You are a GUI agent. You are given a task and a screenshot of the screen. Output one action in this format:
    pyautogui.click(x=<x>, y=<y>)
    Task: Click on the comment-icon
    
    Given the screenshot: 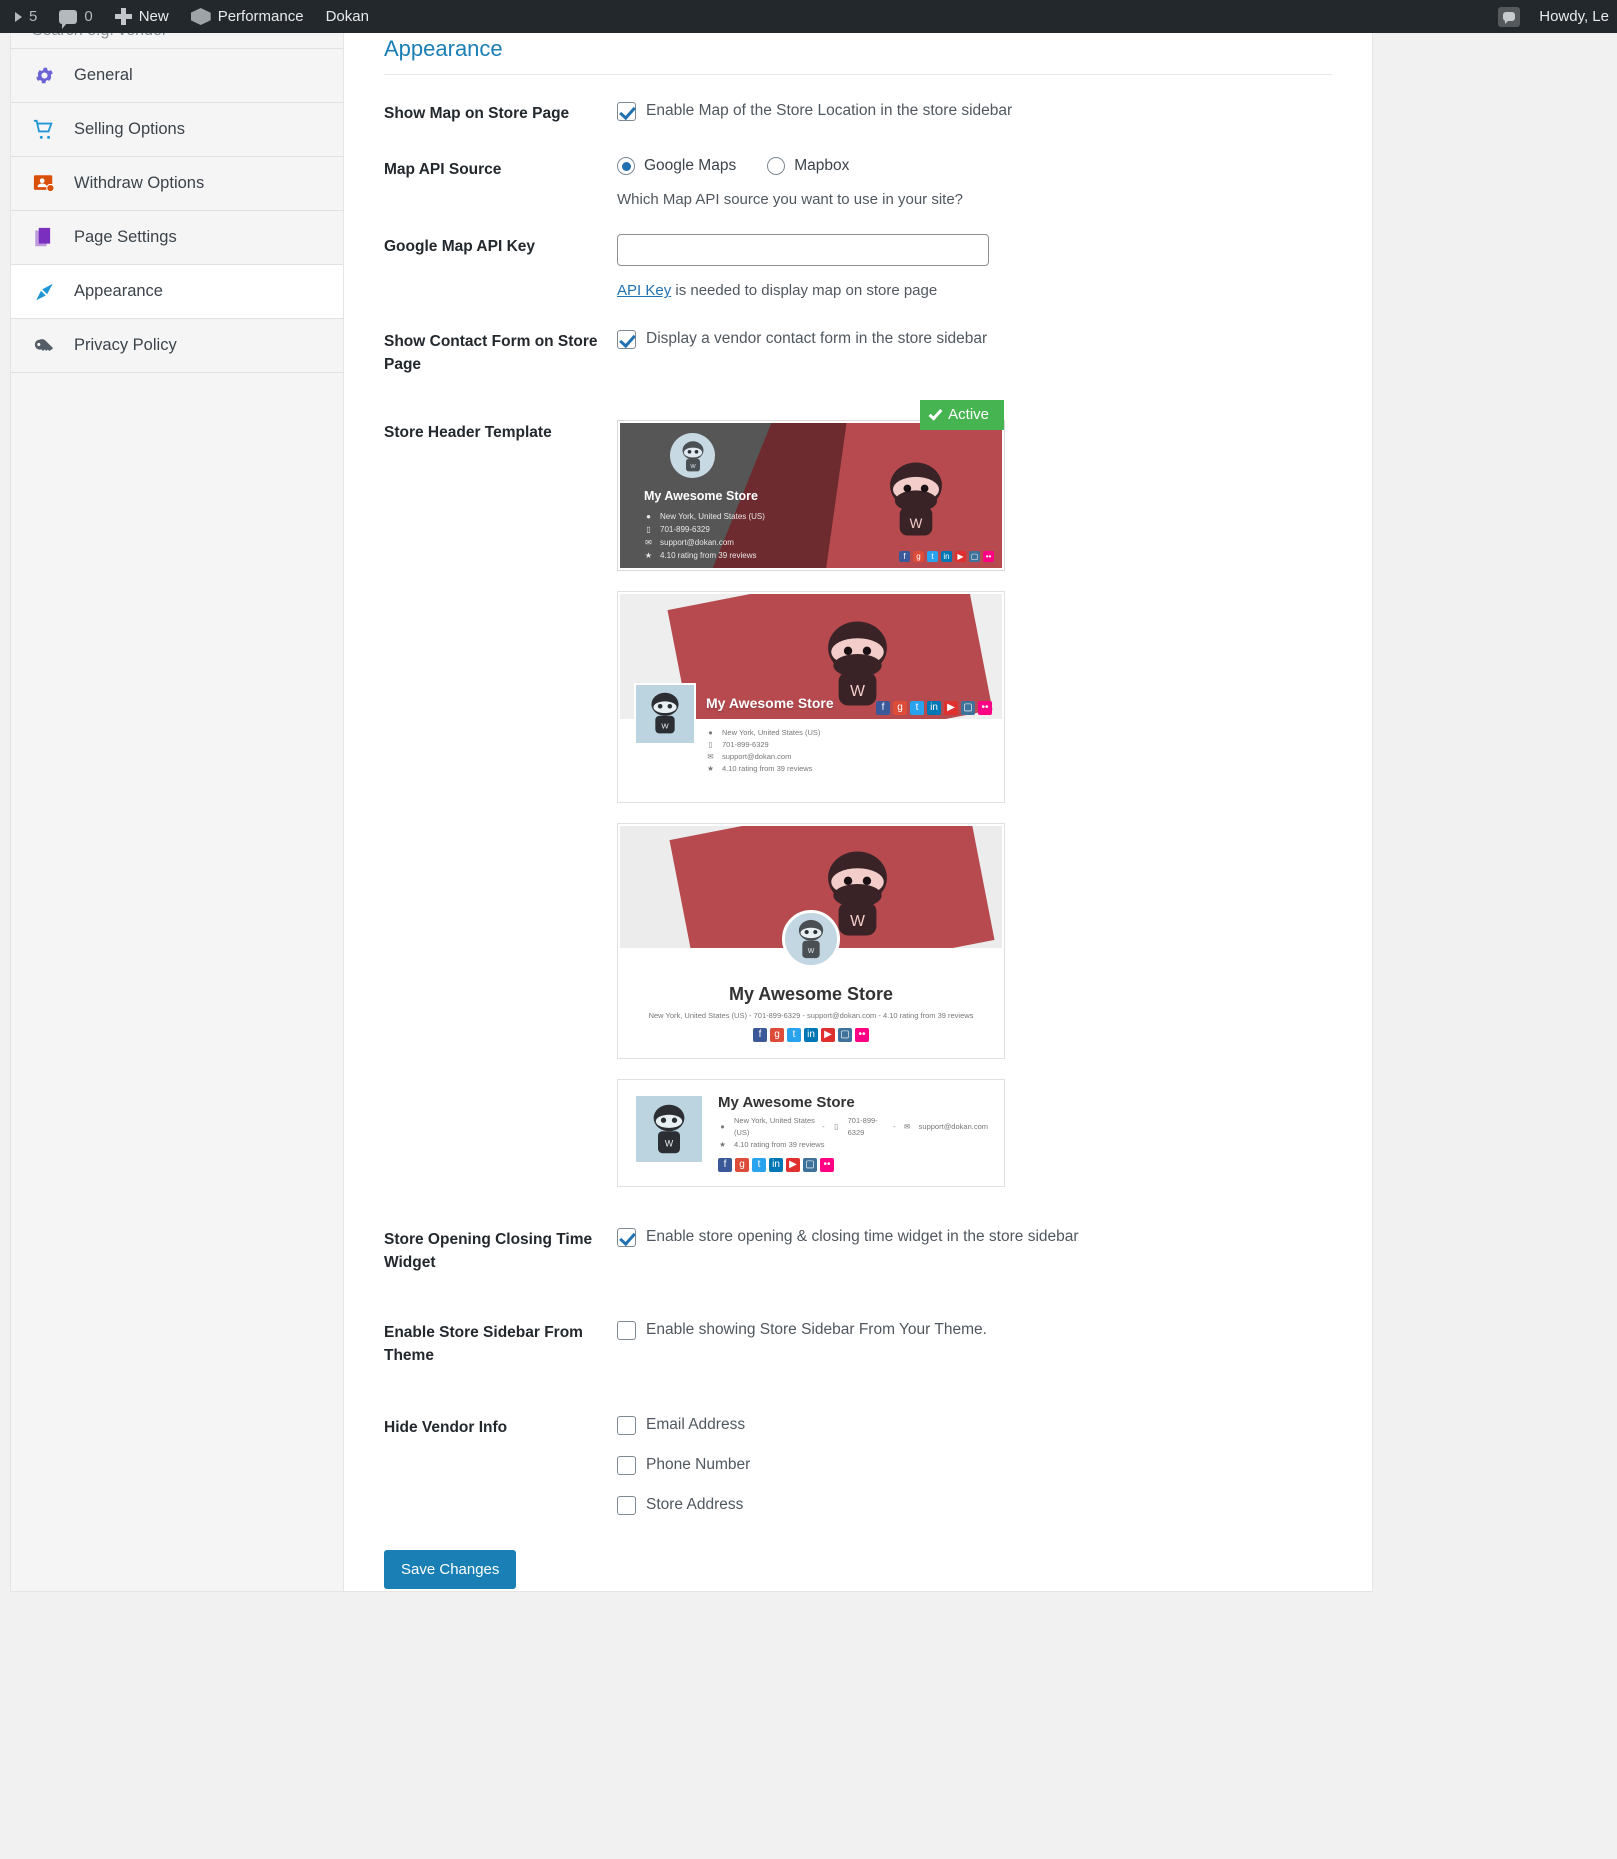 What is the action you would take?
    pyautogui.click(x=68, y=19)
    